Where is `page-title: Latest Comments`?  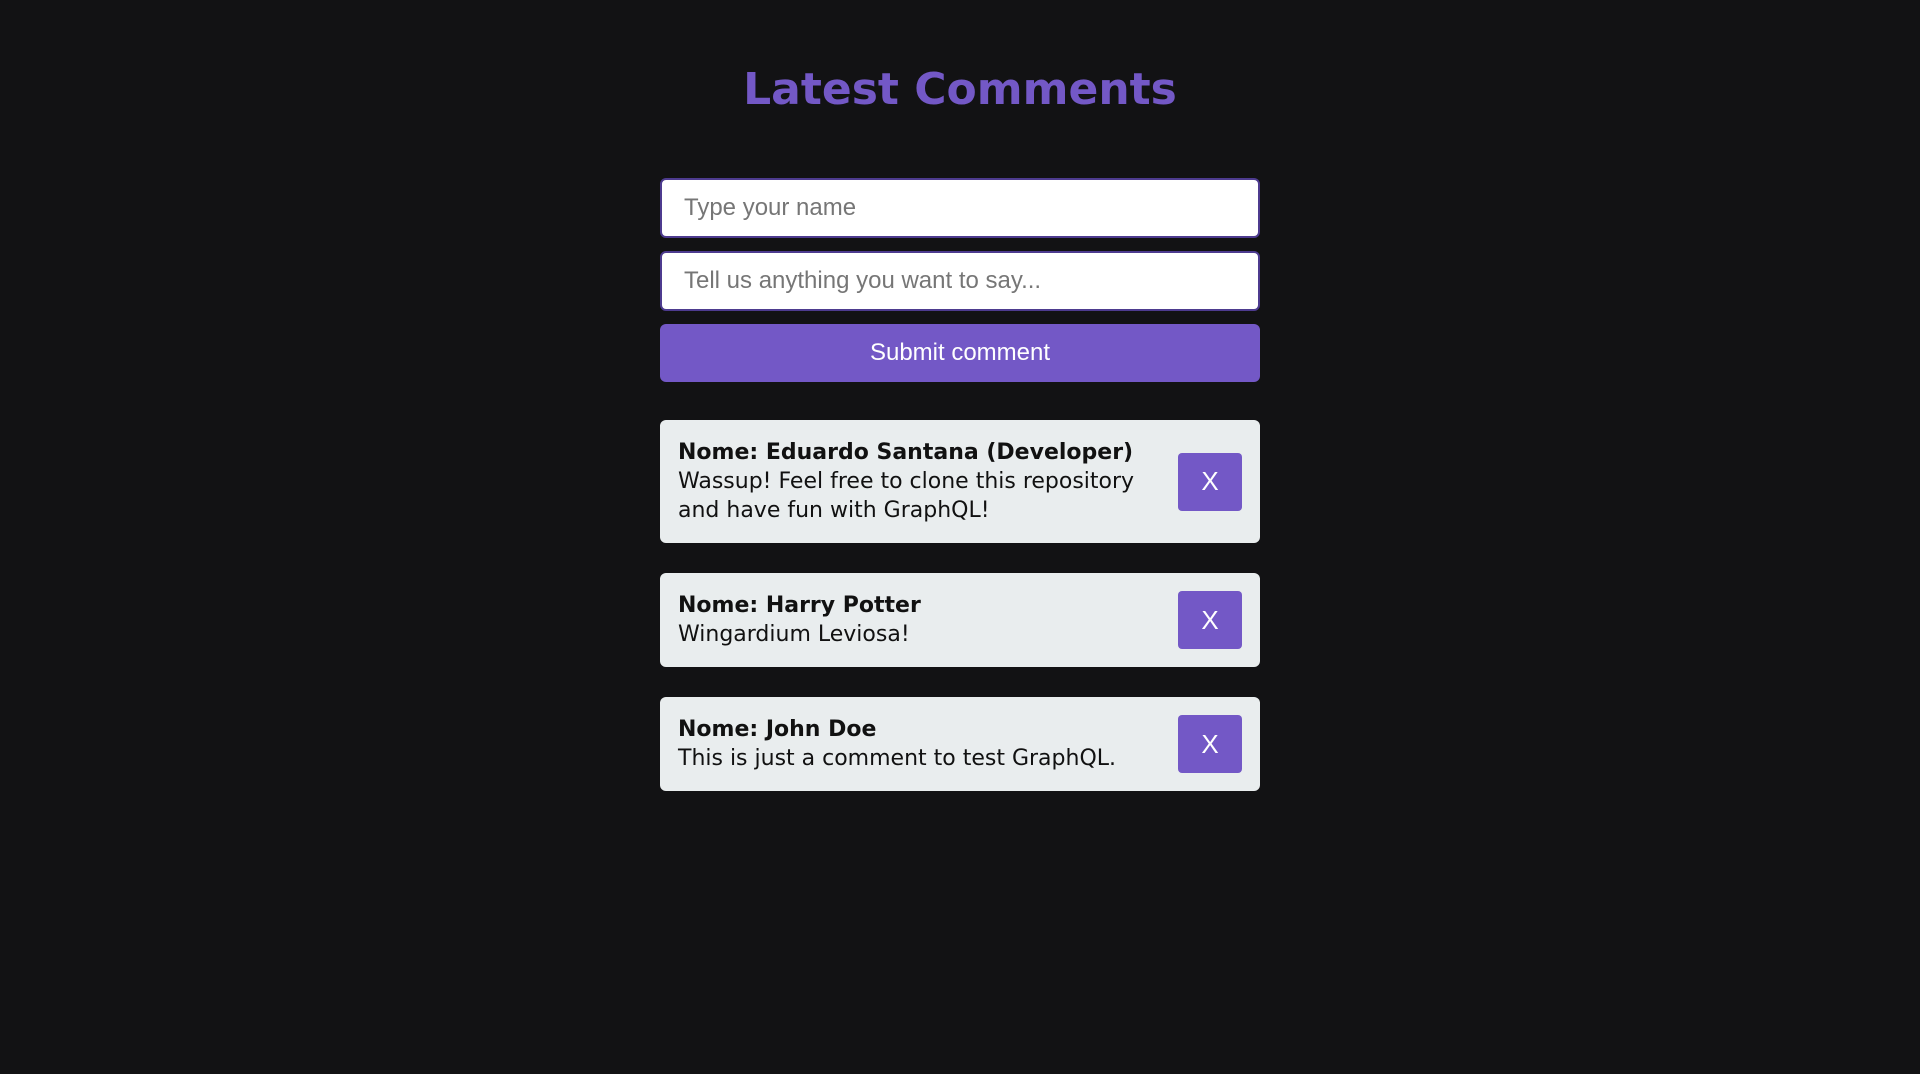
page-title: Latest Comments is located at coordinates (960, 89).